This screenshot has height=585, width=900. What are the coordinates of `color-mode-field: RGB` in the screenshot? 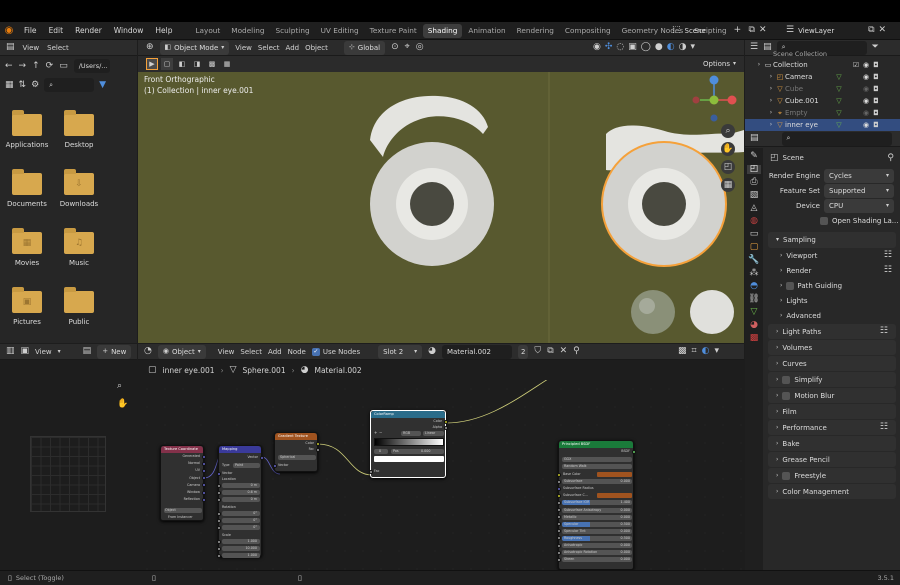 It's located at (411, 433).